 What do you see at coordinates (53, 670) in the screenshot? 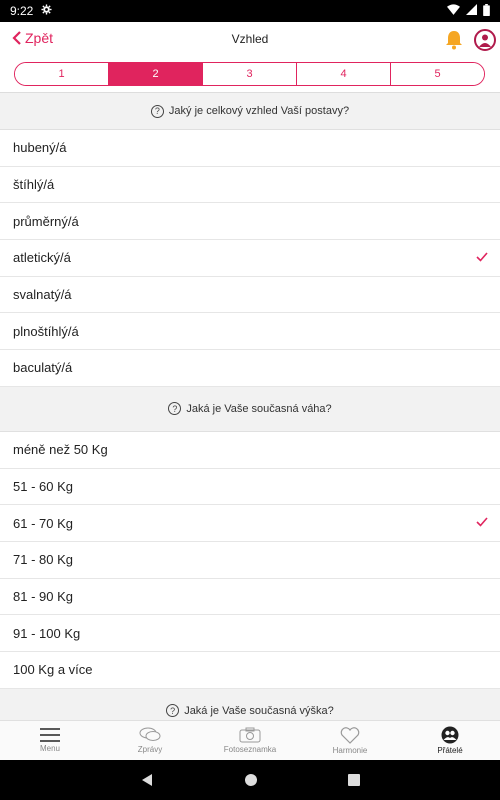
I see `option-label: 100 Kg a více` at bounding box center [53, 670].